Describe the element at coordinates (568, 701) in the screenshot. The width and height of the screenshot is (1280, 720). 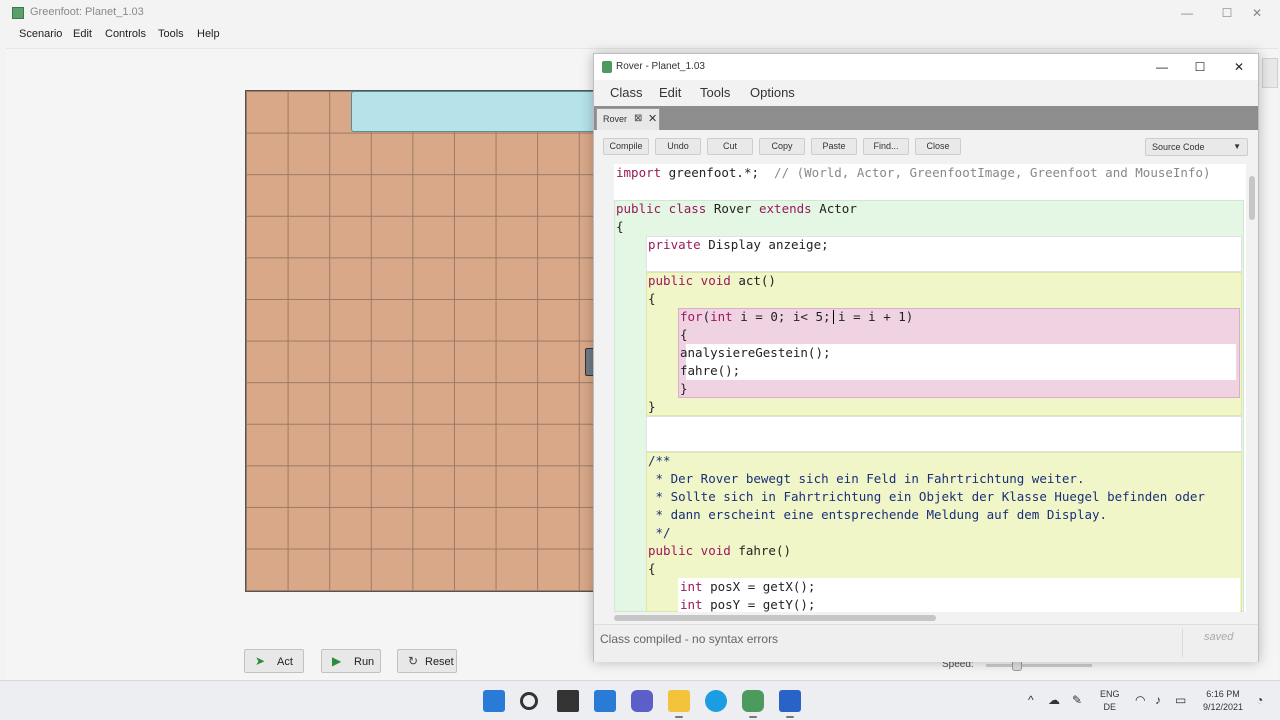
I see `task-view-icon` at that location.